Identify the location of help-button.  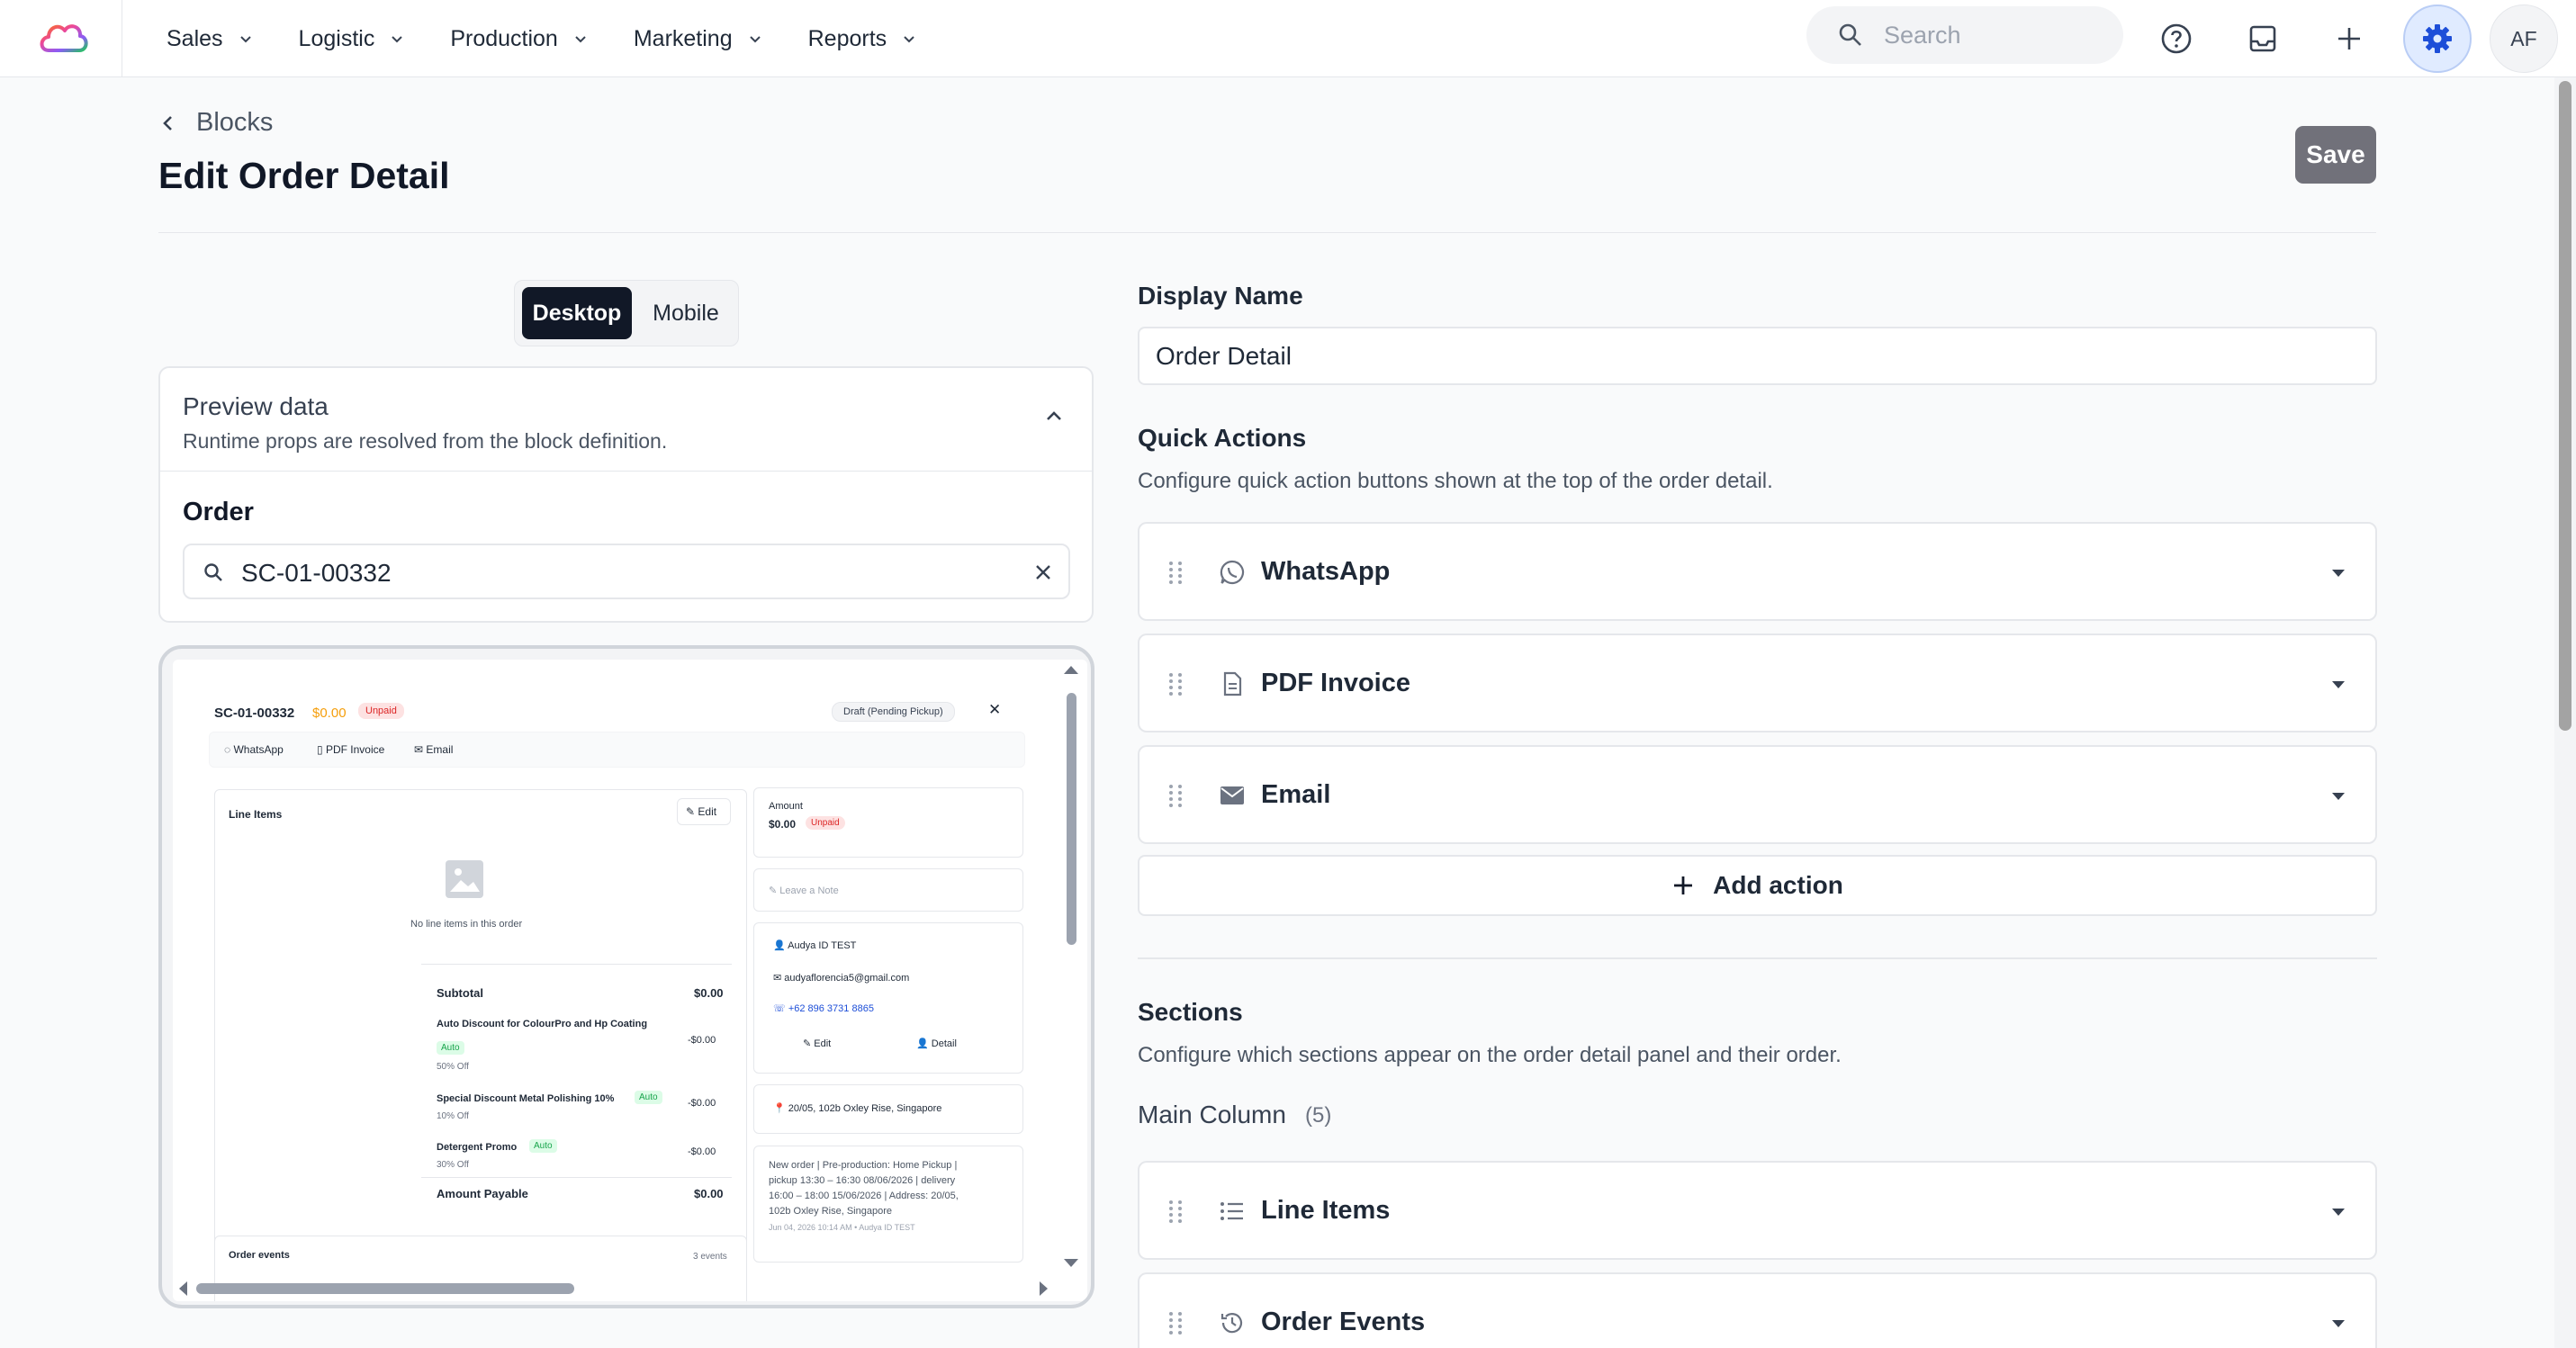
(2176, 38).